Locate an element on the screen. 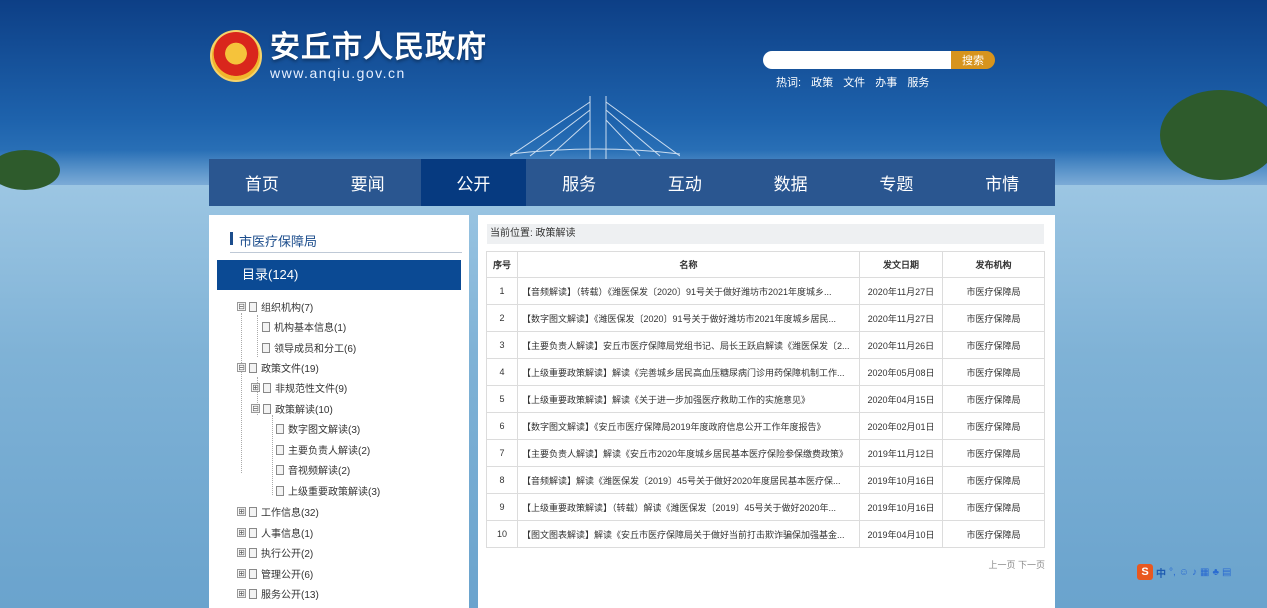 The height and width of the screenshot is (608, 1267). row-index: 1 is located at coordinates (502, 291).